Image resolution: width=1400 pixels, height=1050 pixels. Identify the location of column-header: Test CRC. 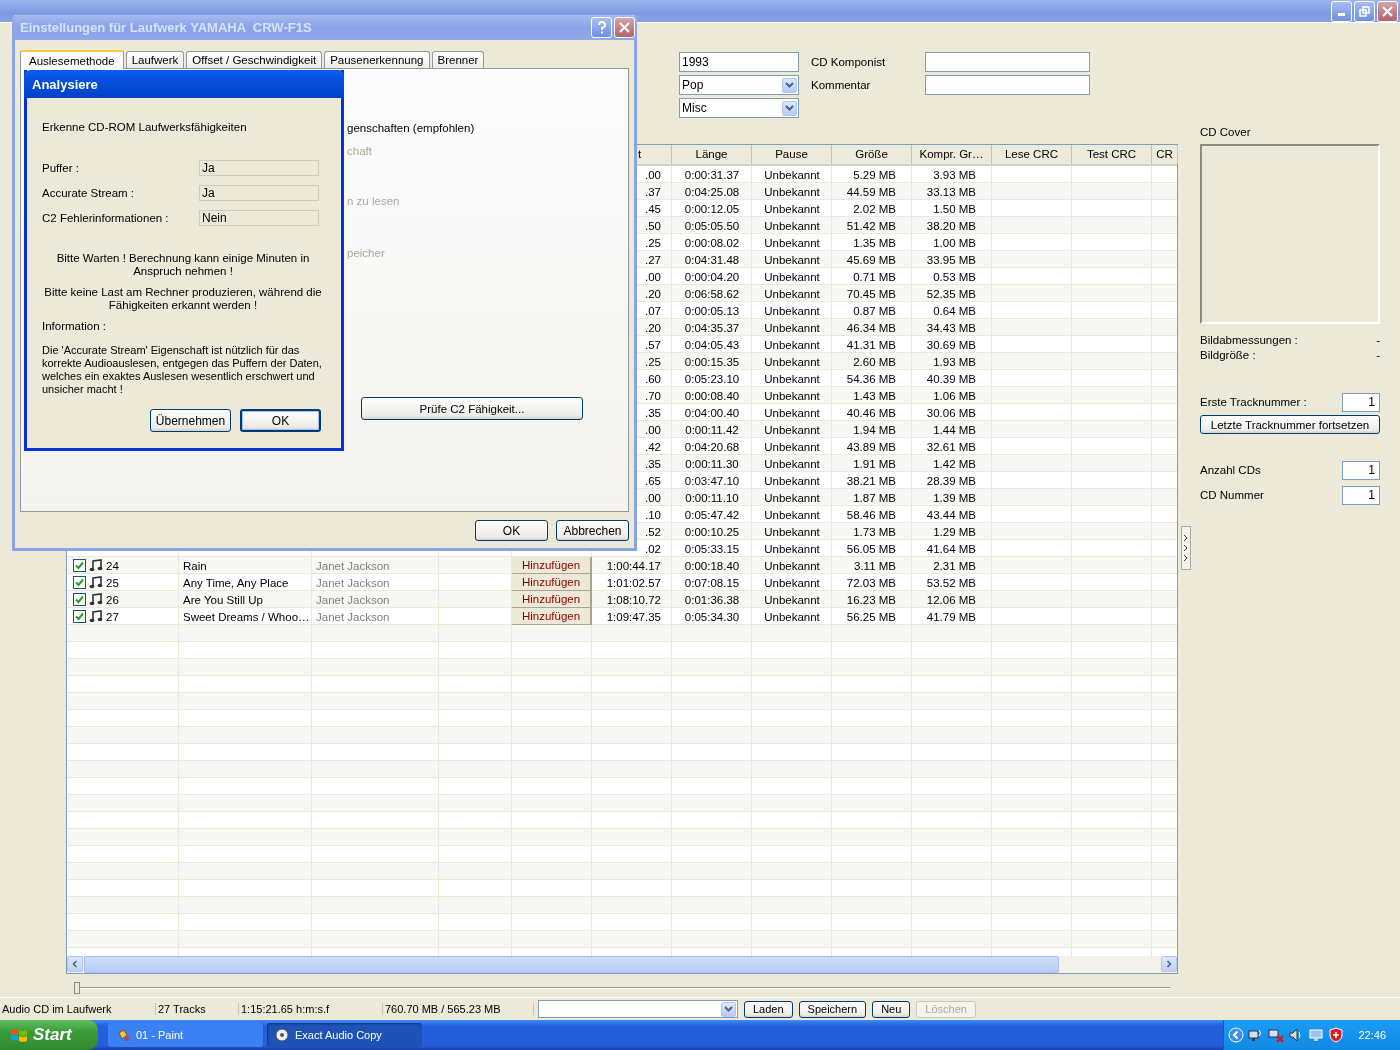
(1112, 154).